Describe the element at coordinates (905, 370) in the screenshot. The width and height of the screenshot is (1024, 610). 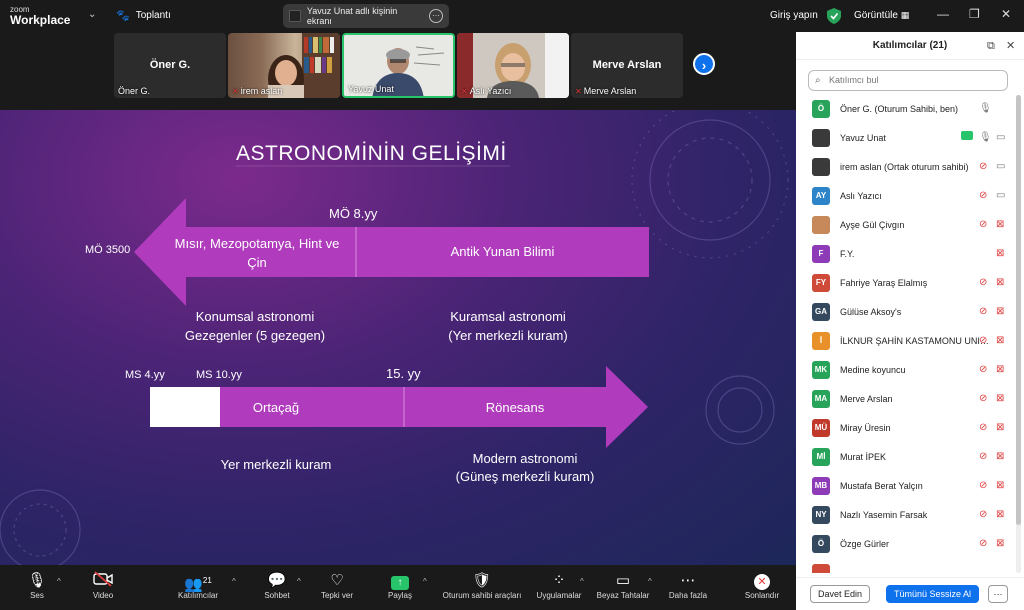
I see `participant-row: MK Medine koyuncu ⊘ ⊠` at that location.